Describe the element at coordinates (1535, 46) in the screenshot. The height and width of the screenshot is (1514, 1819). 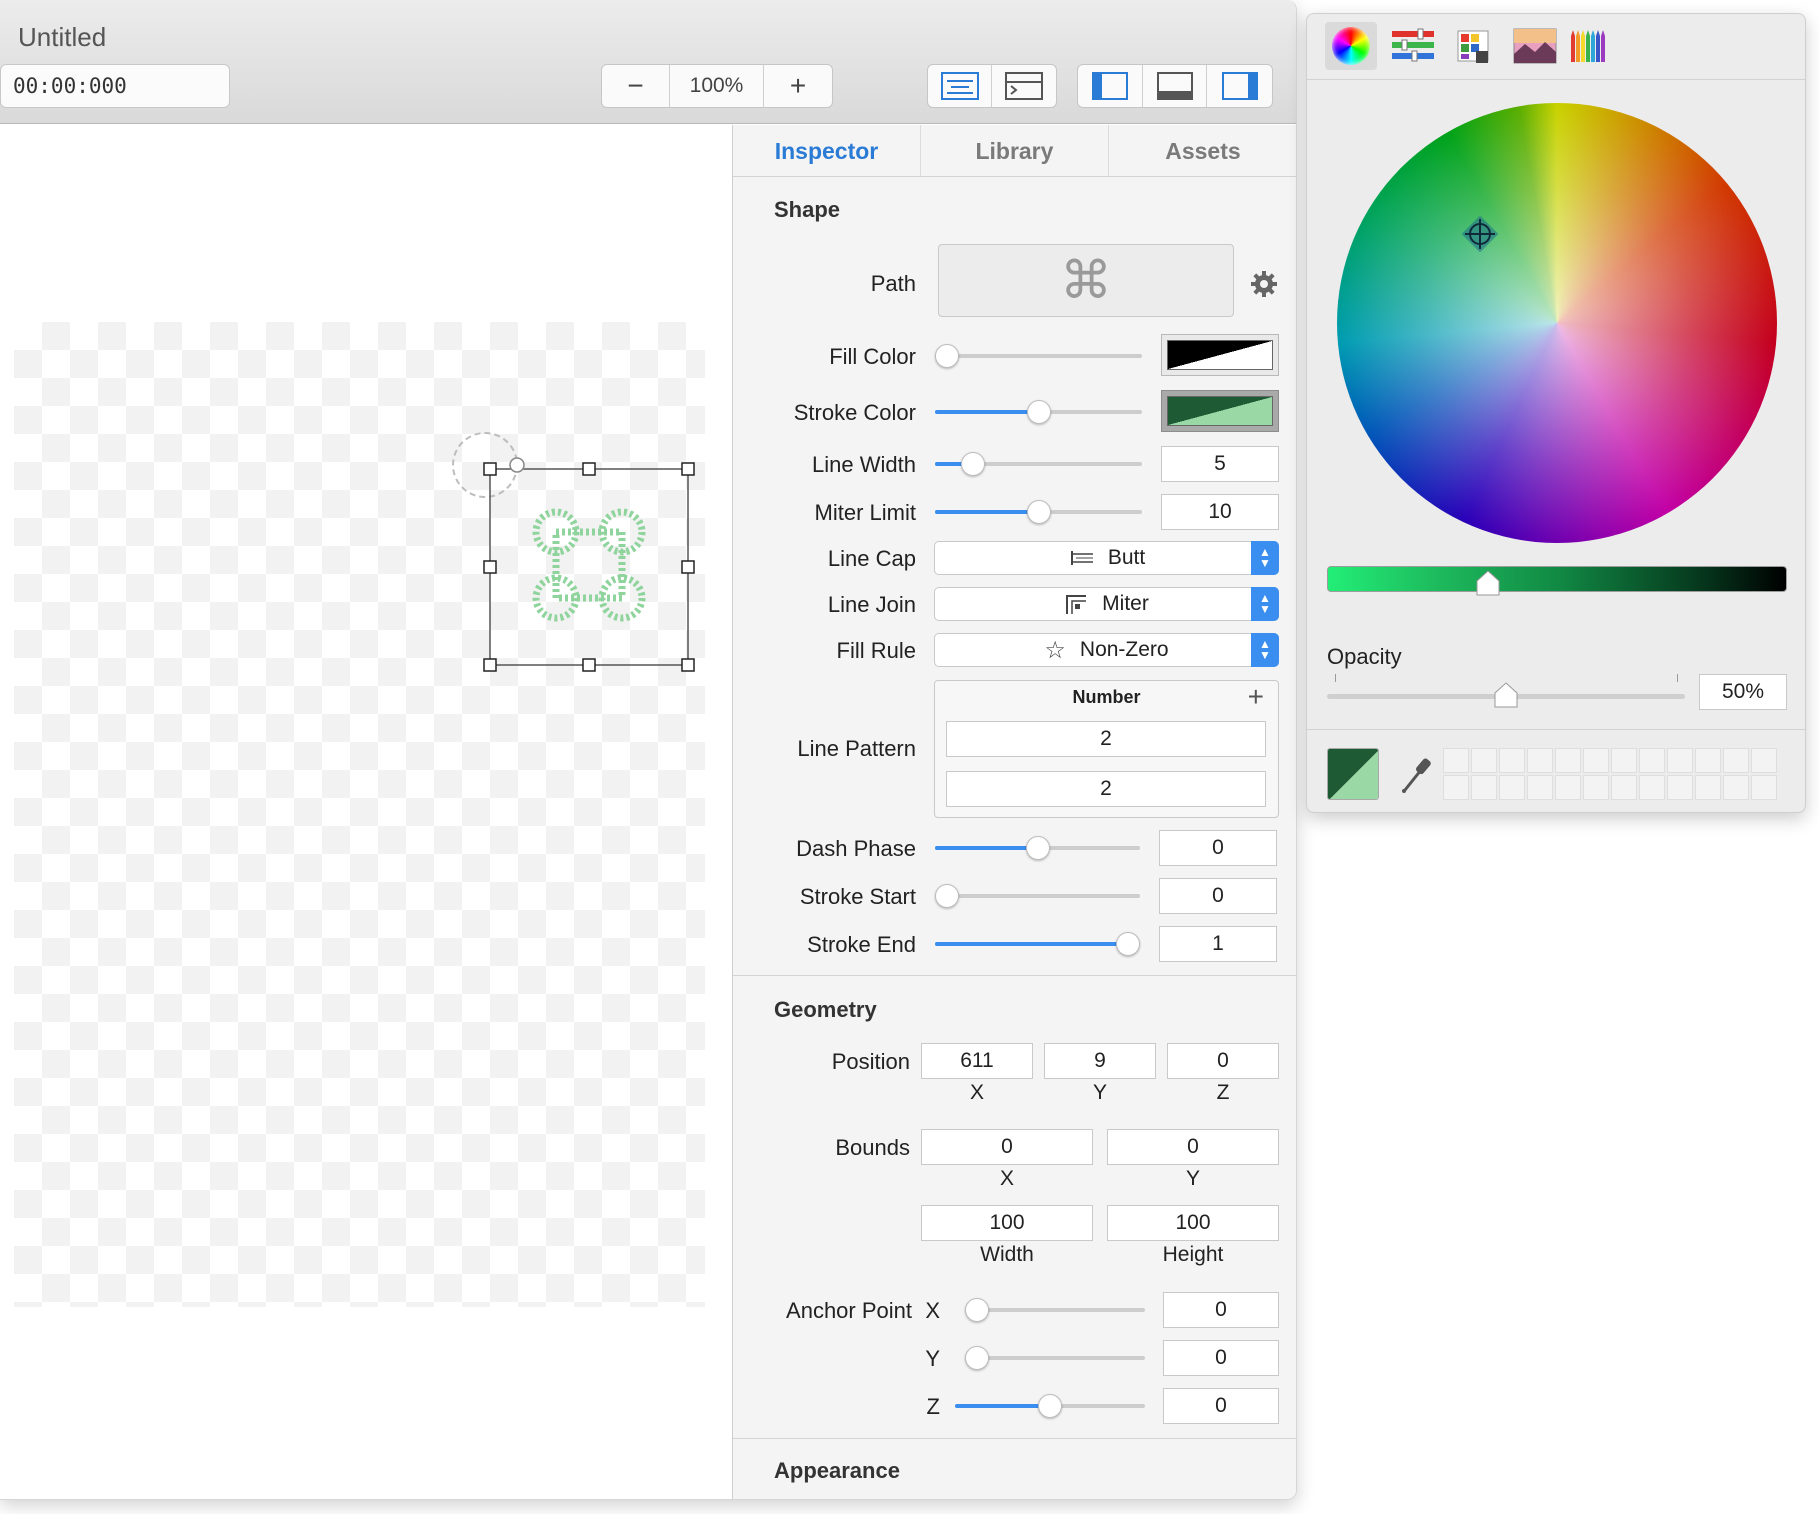
I see `image-palettes-tab` at that location.